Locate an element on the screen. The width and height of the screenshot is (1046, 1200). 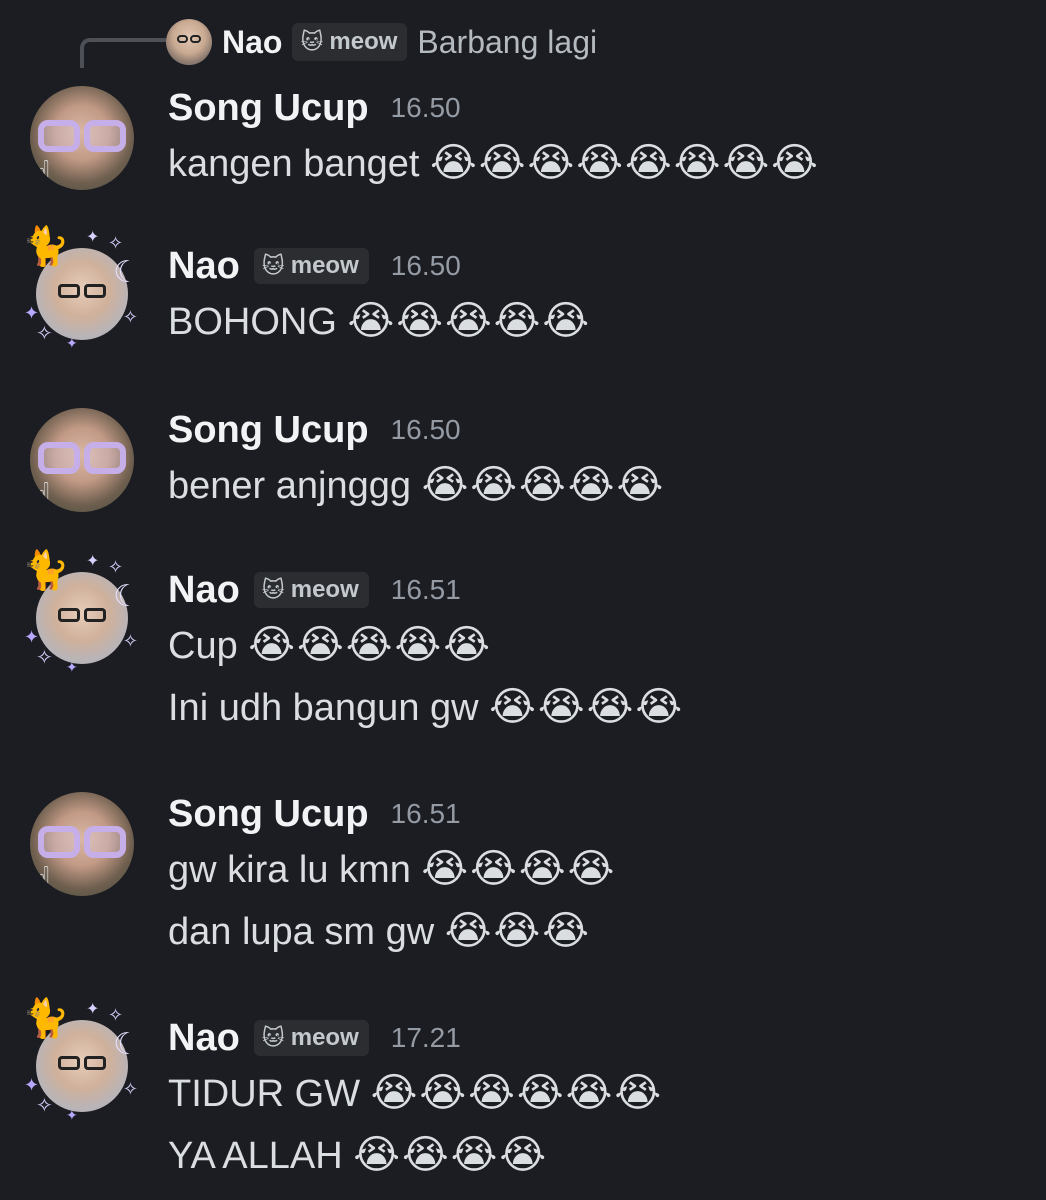
message-content: Song Ucup 16.50 kangen banget 😭😭😭😭😭😭😭😭 is located at coordinates (494, 139).